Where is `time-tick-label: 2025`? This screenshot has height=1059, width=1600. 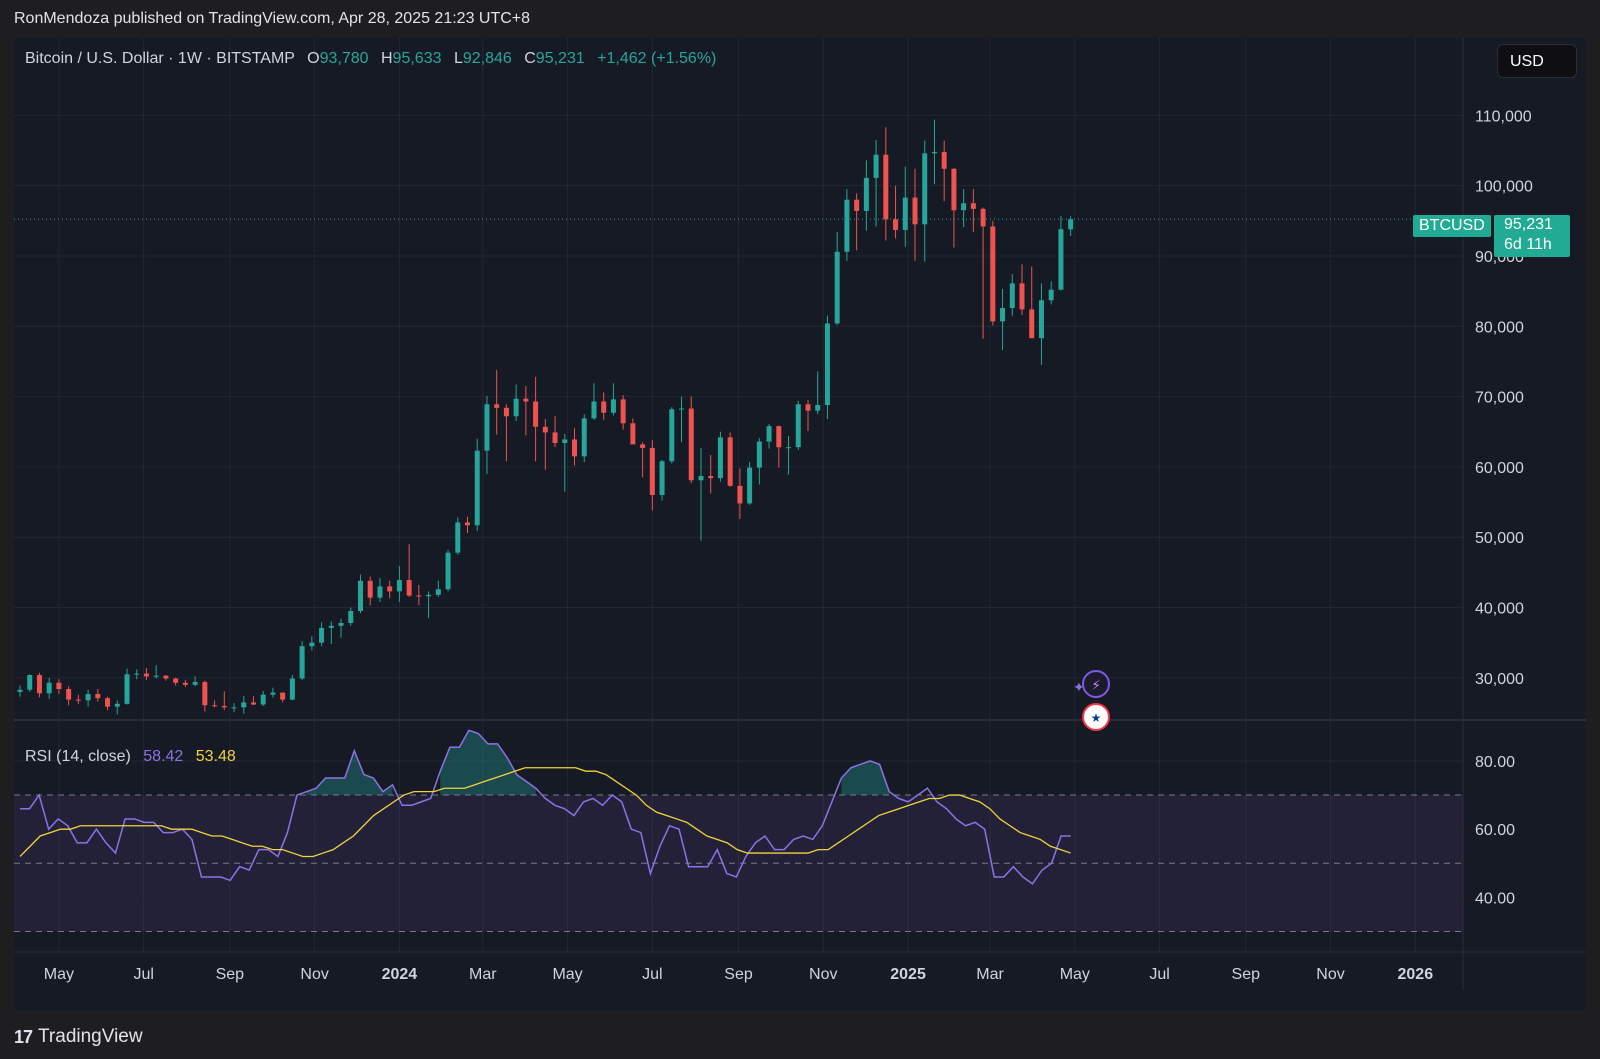
time-tick-label: 2025 is located at coordinates (908, 974).